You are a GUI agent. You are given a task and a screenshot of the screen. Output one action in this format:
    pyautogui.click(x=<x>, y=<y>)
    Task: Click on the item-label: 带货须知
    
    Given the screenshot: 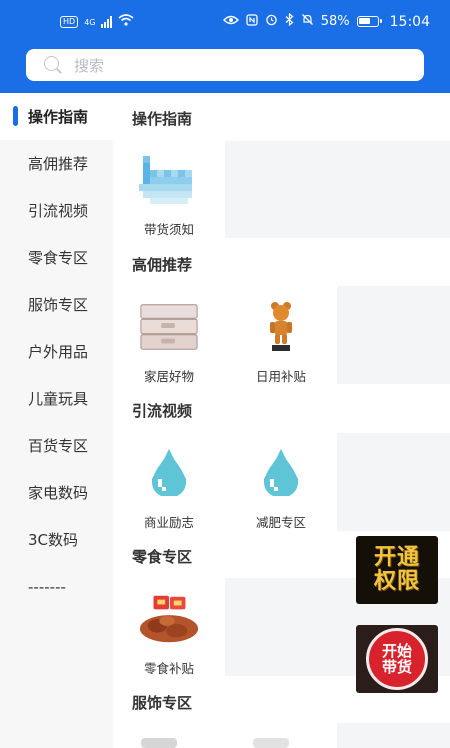 What is the action you would take?
    pyautogui.click(x=168, y=229)
    